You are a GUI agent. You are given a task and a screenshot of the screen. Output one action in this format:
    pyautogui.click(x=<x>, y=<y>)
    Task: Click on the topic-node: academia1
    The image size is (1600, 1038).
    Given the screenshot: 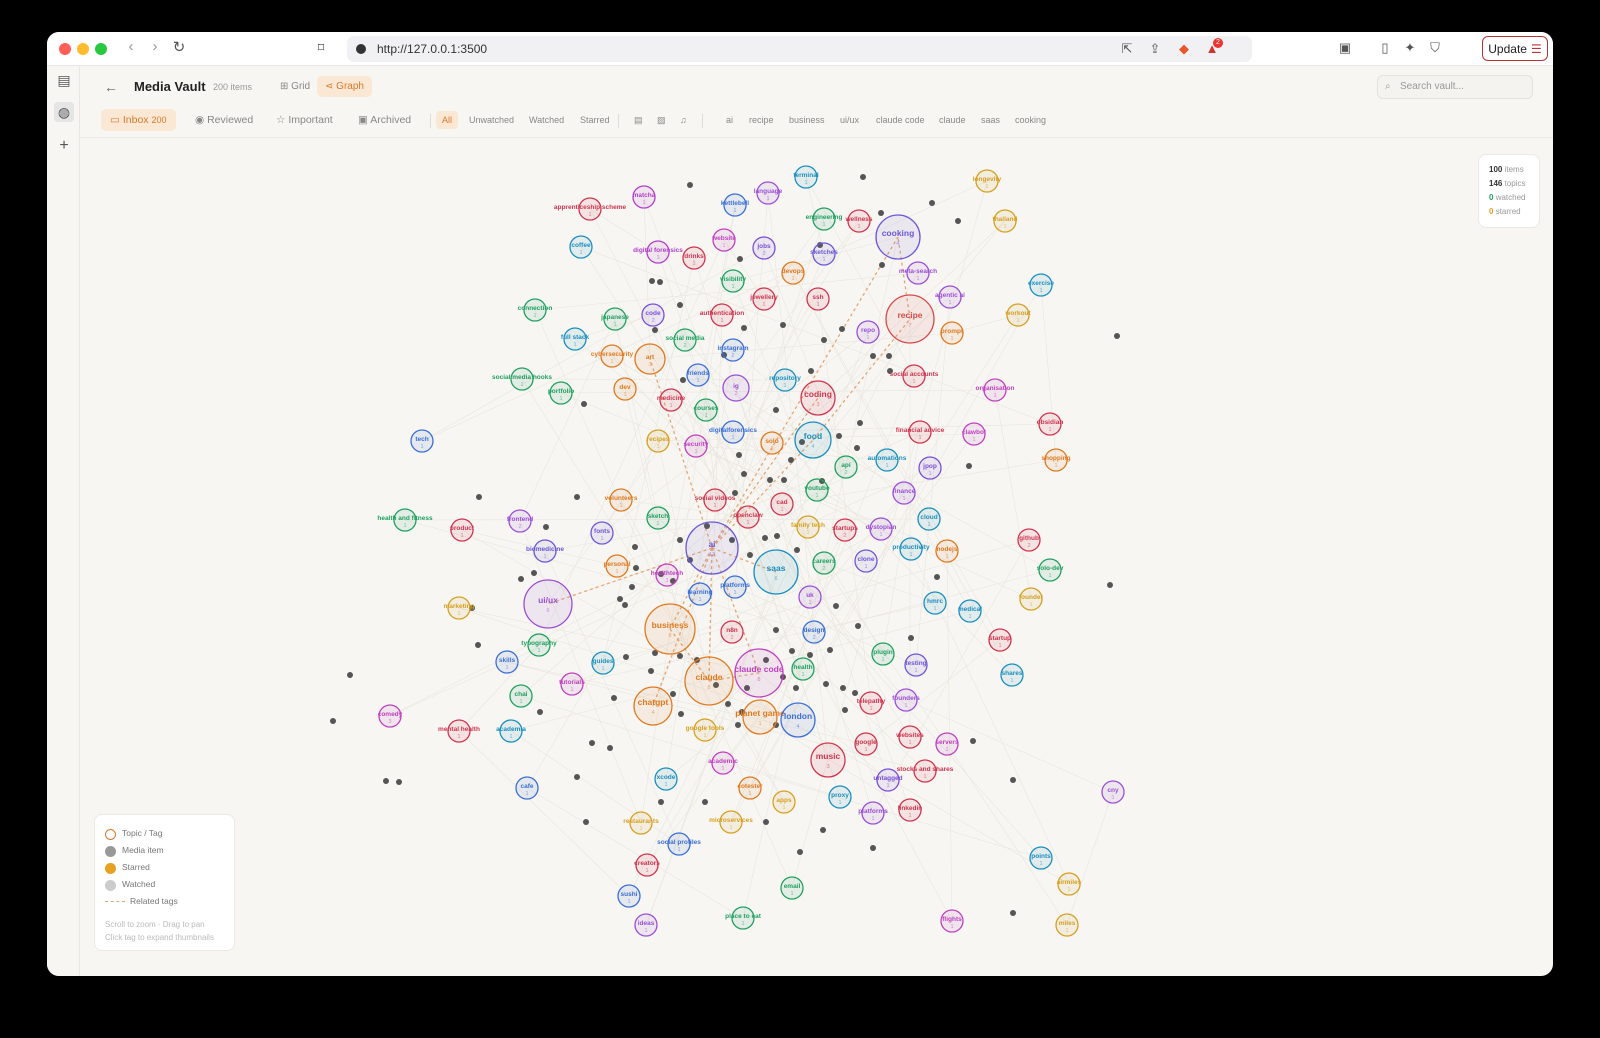 What is the action you would take?
    pyautogui.click(x=511, y=731)
    